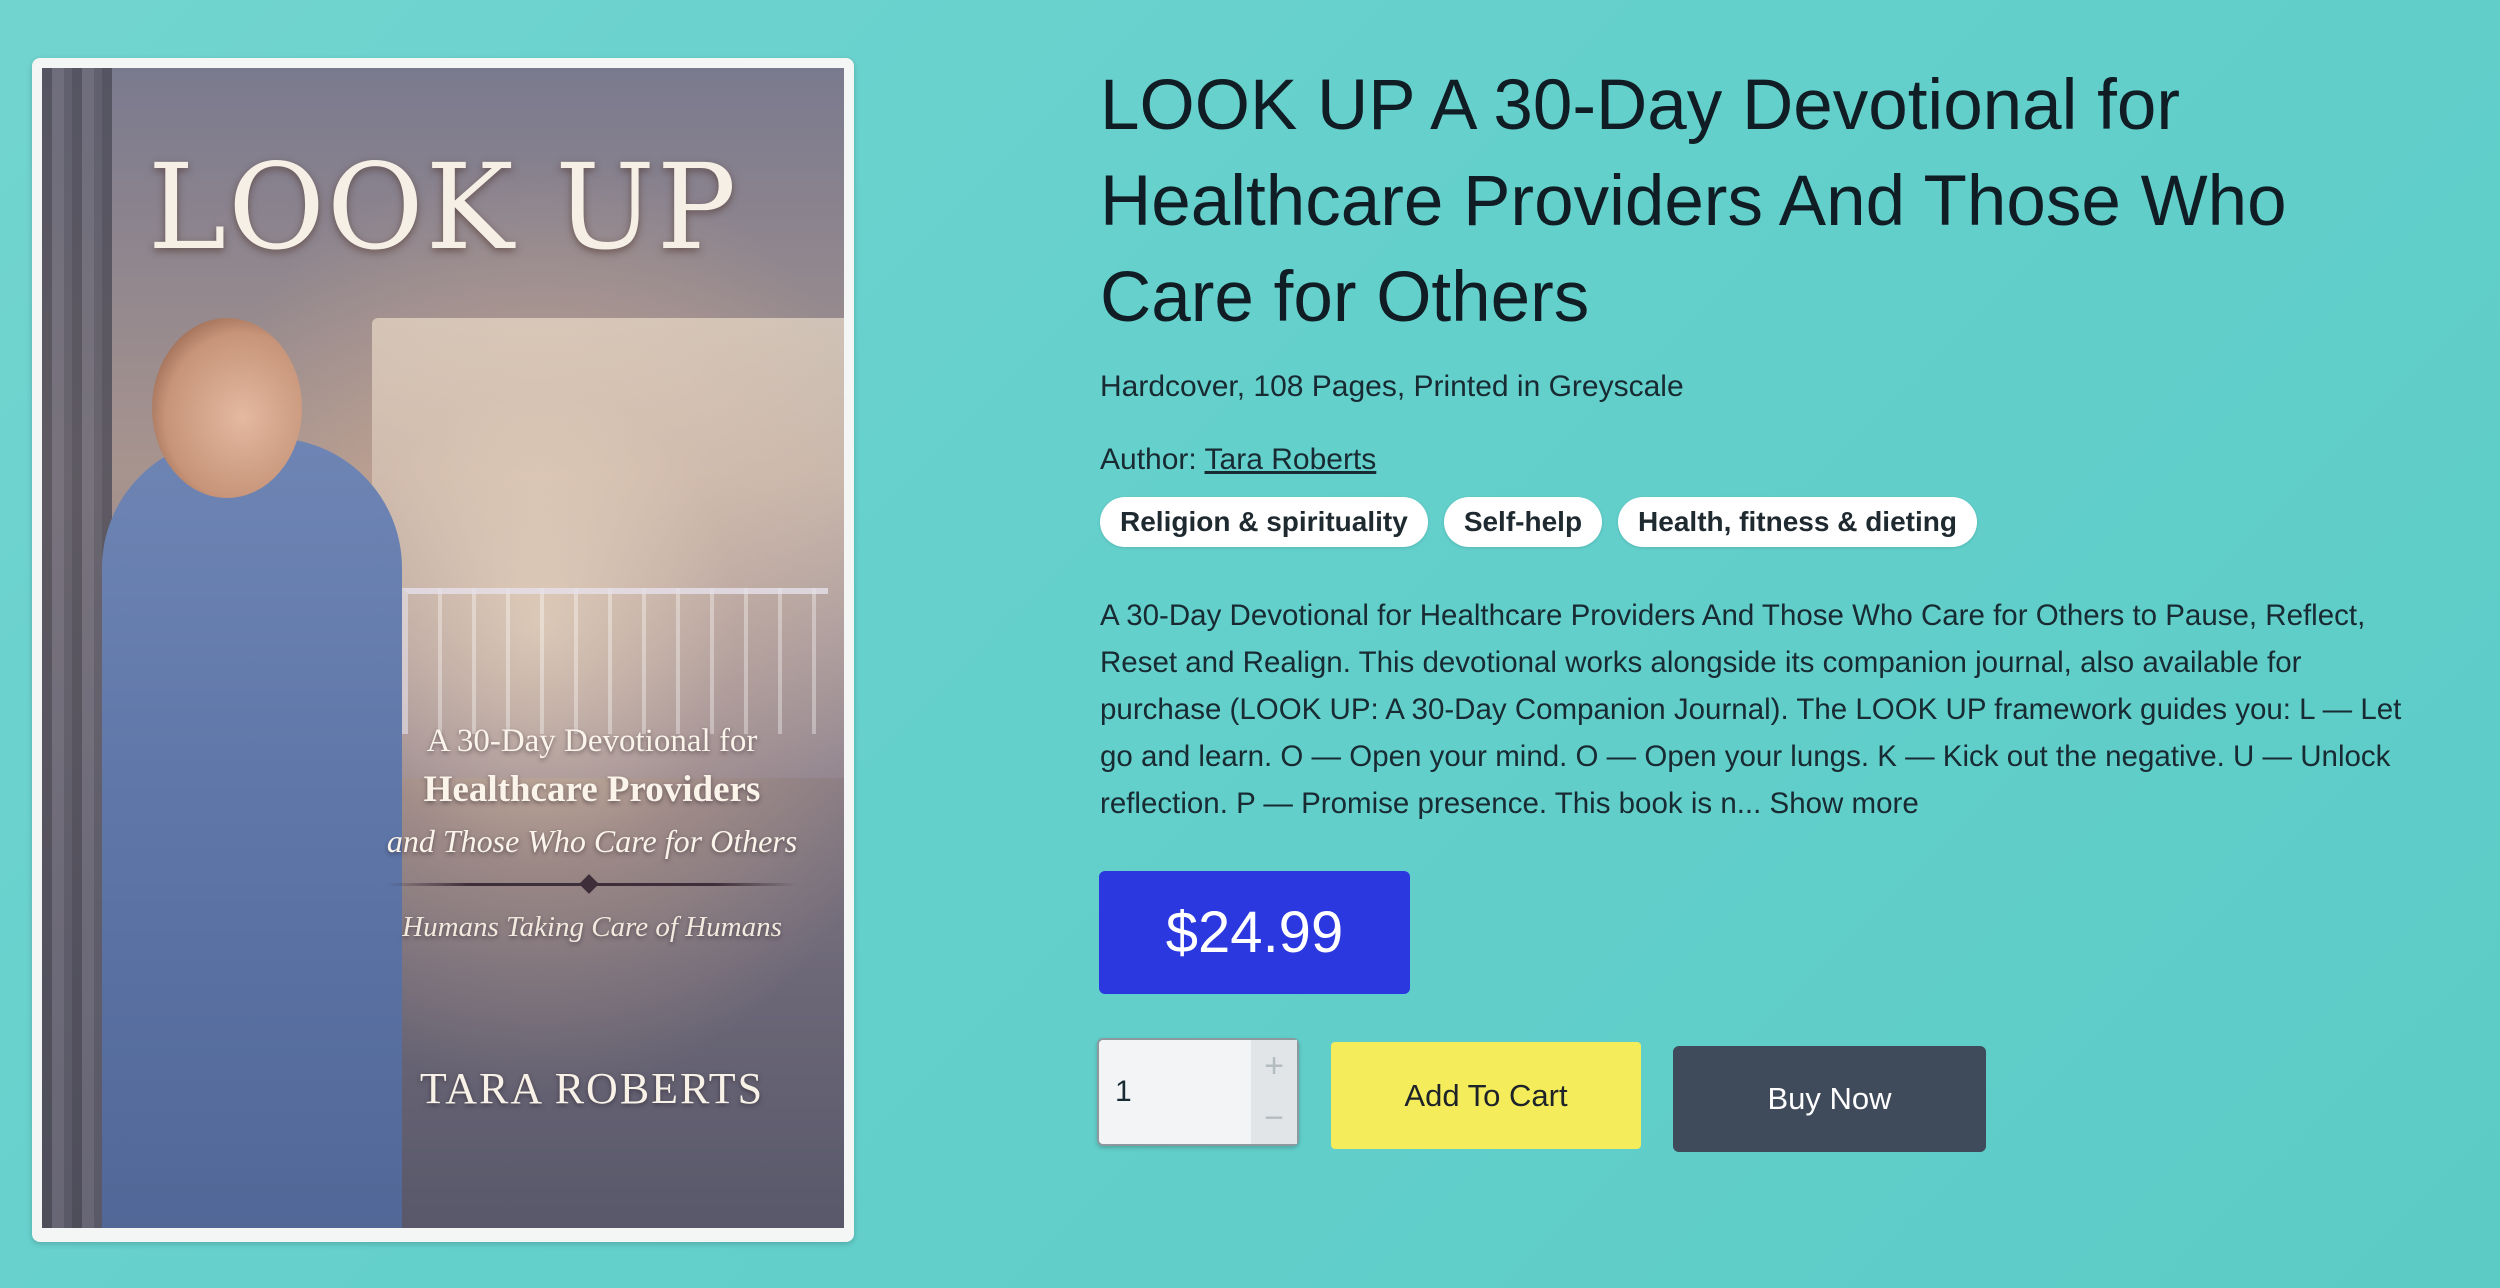  What do you see at coordinates (1844, 803) in the screenshot?
I see `show-more-link: Show more` at bounding box center [1844, 803].